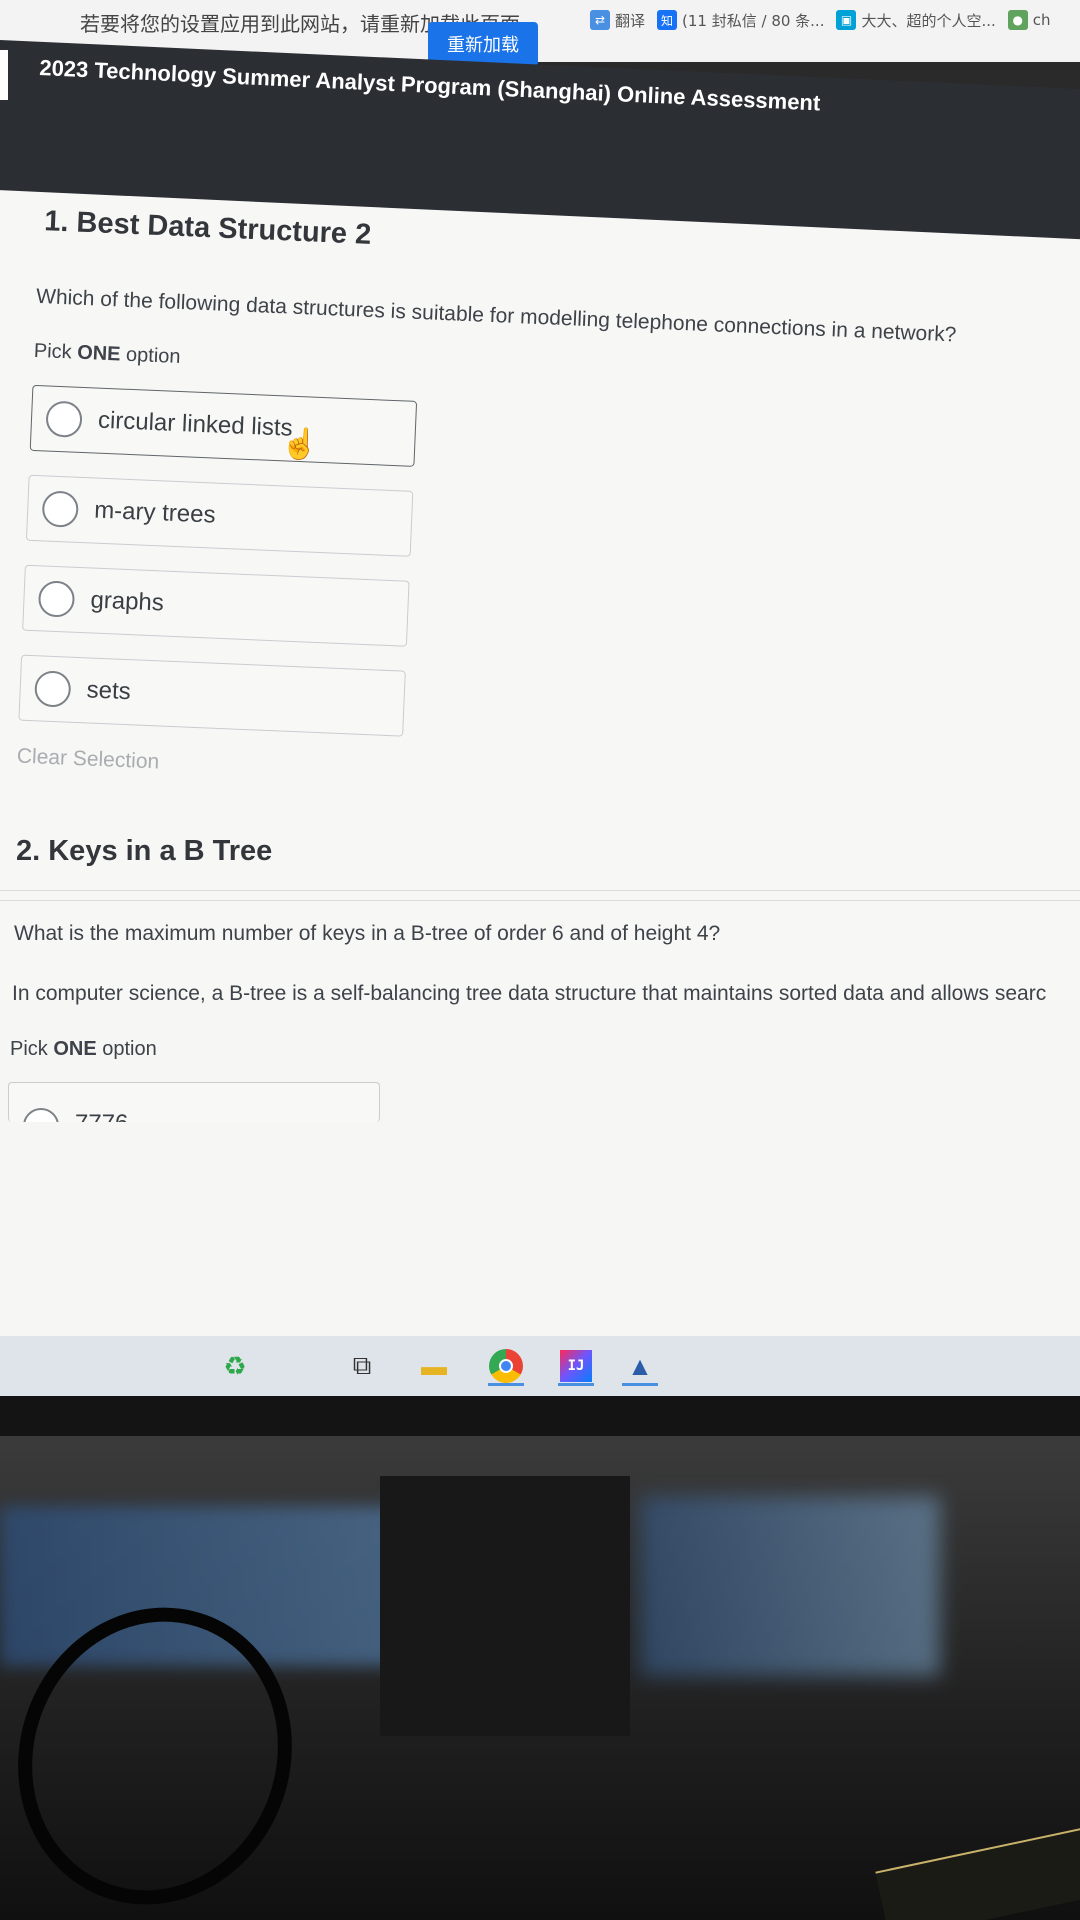  Describe the element at coordinates (212, 695) in the screenshot. I see `option-sets: sets` at that location.